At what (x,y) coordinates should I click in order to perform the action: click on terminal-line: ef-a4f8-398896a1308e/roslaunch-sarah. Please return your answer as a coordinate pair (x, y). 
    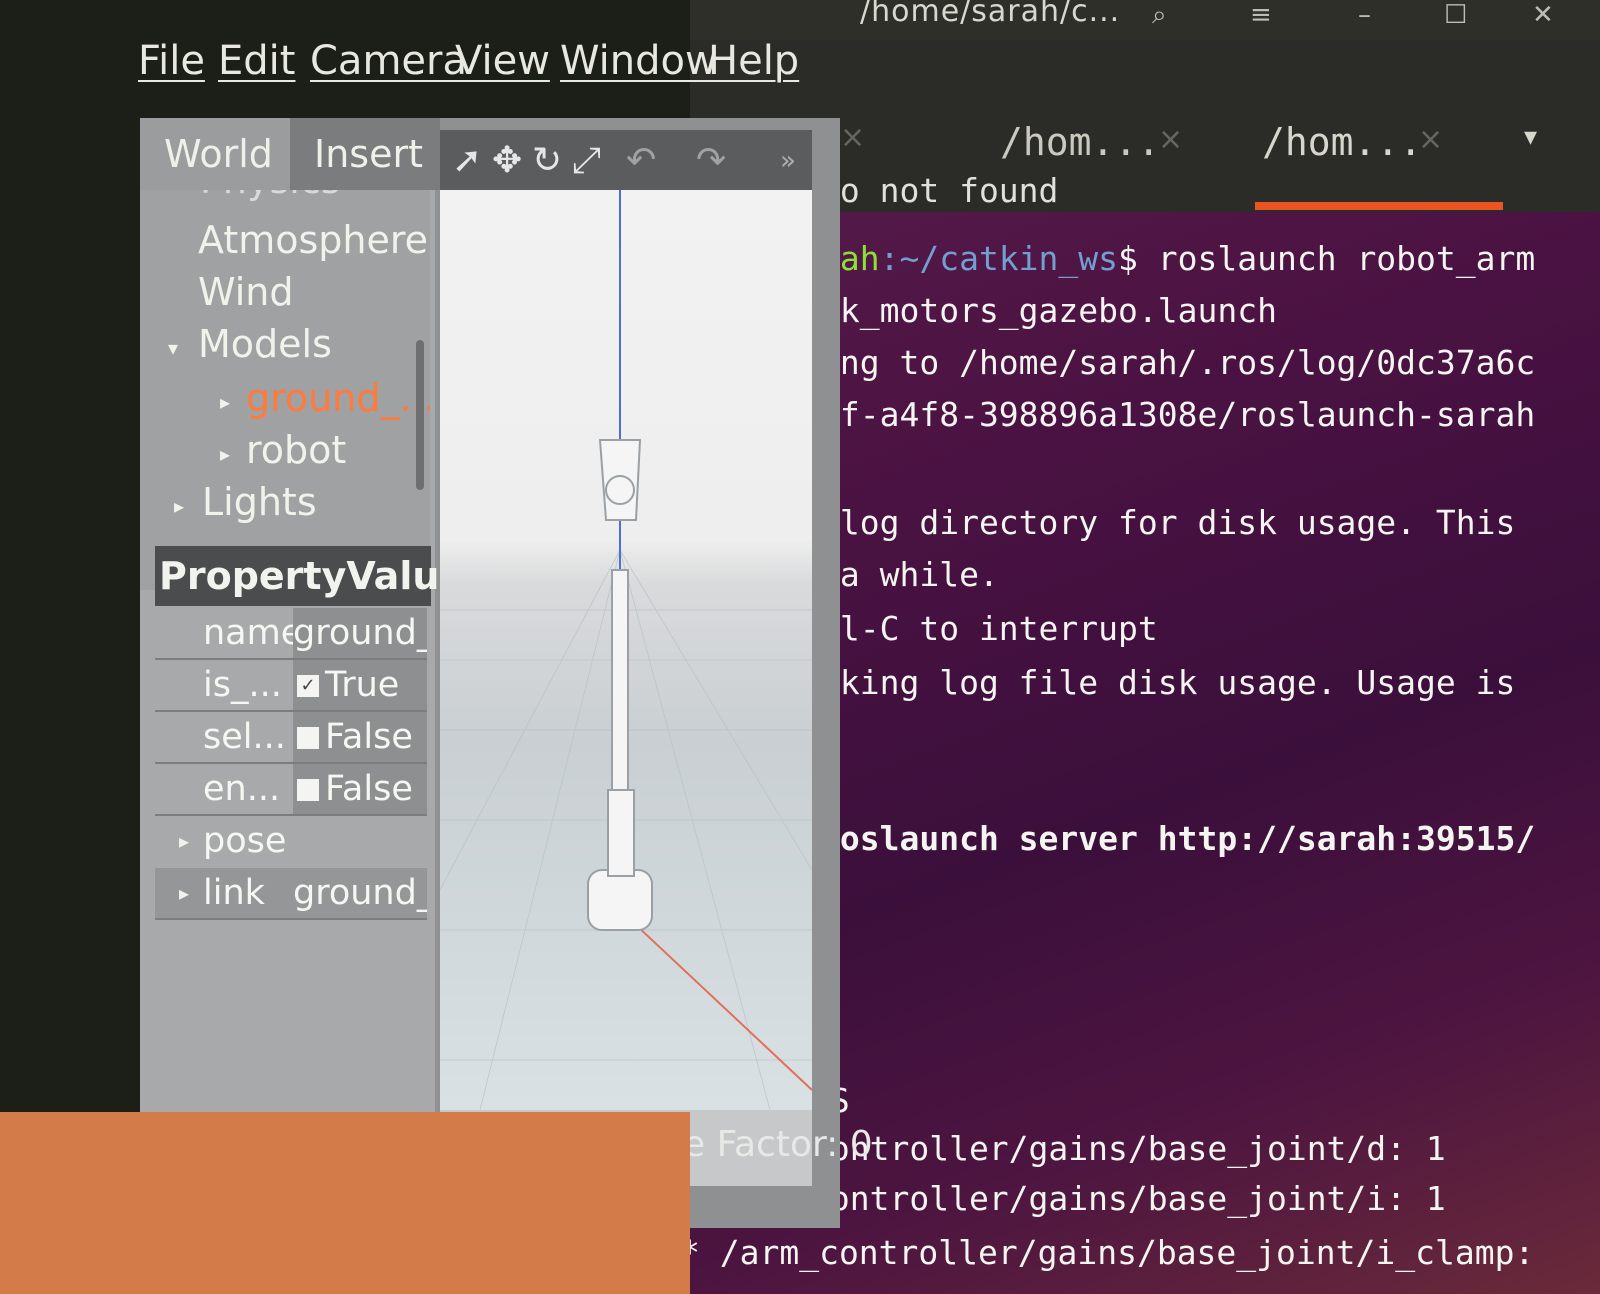
    Looking at the image, I should click on (1178, 414).